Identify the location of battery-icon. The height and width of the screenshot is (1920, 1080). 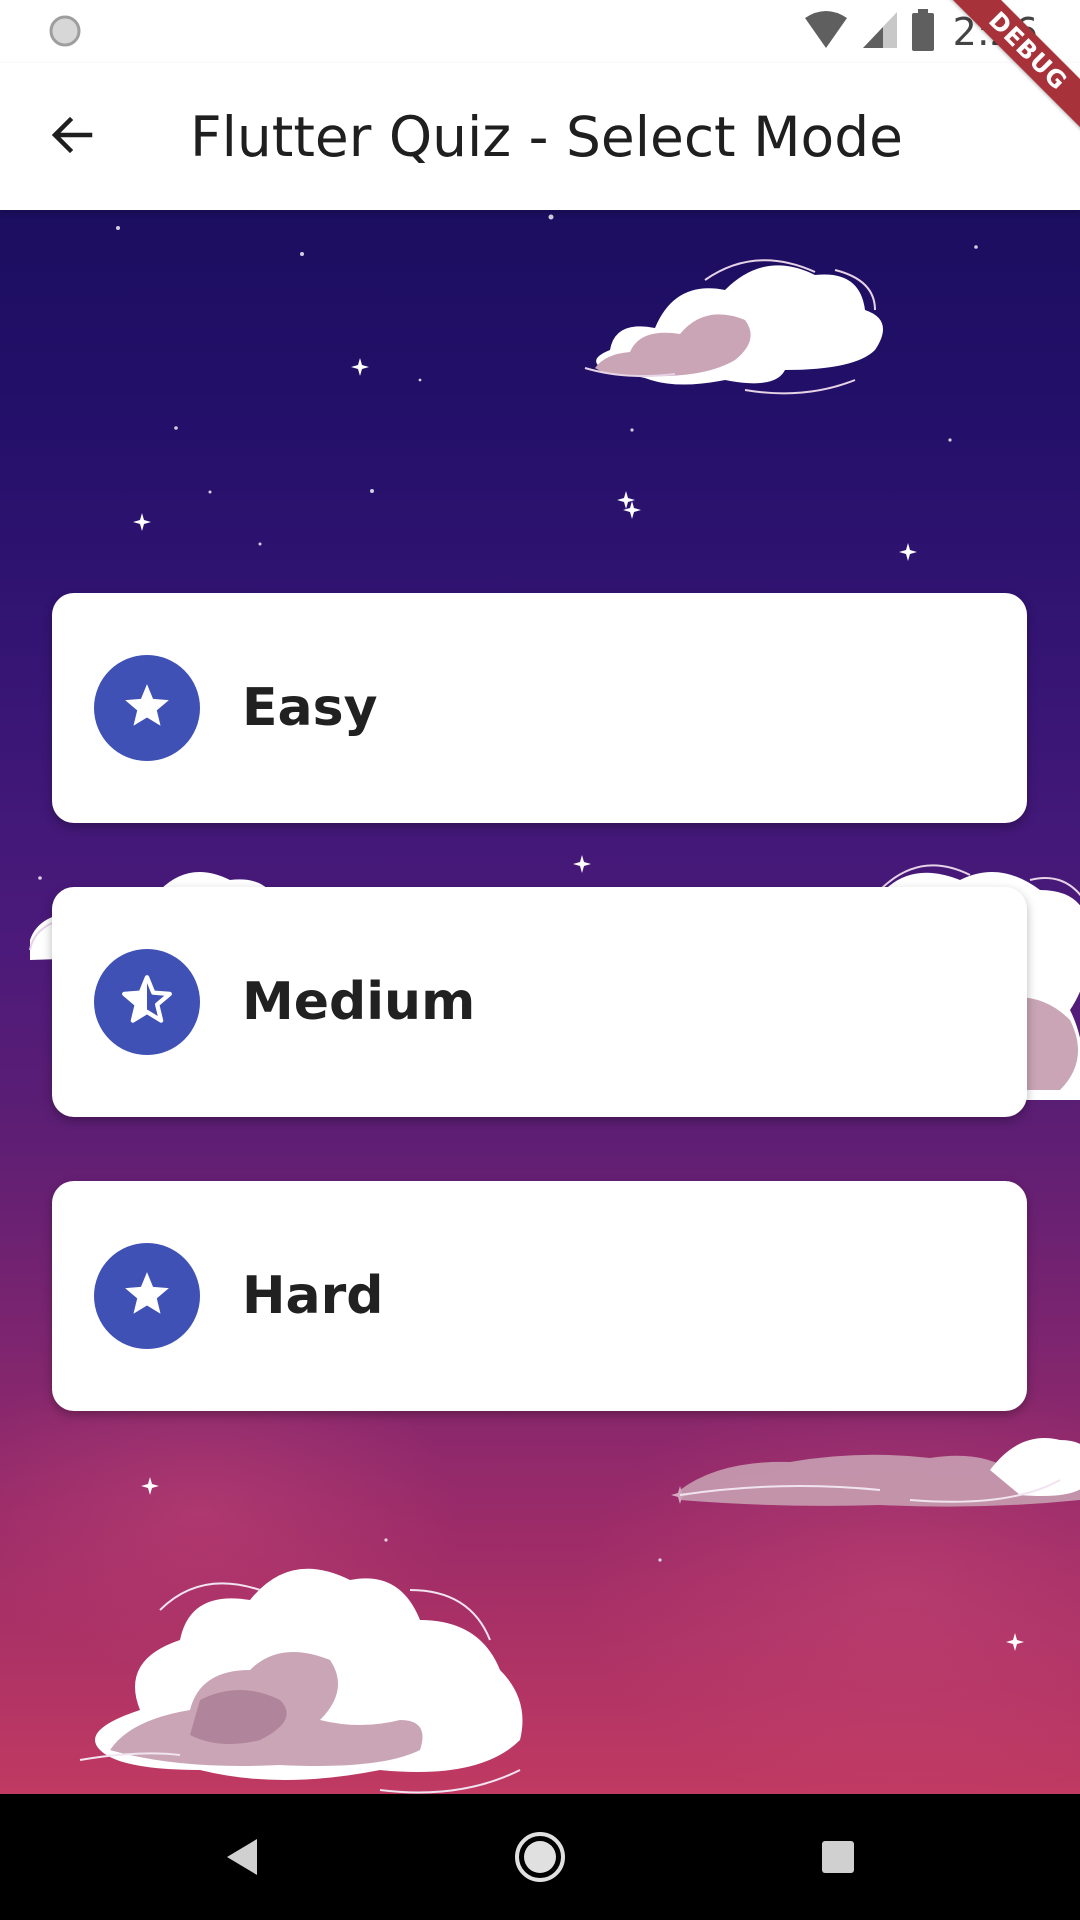
(923, 32).